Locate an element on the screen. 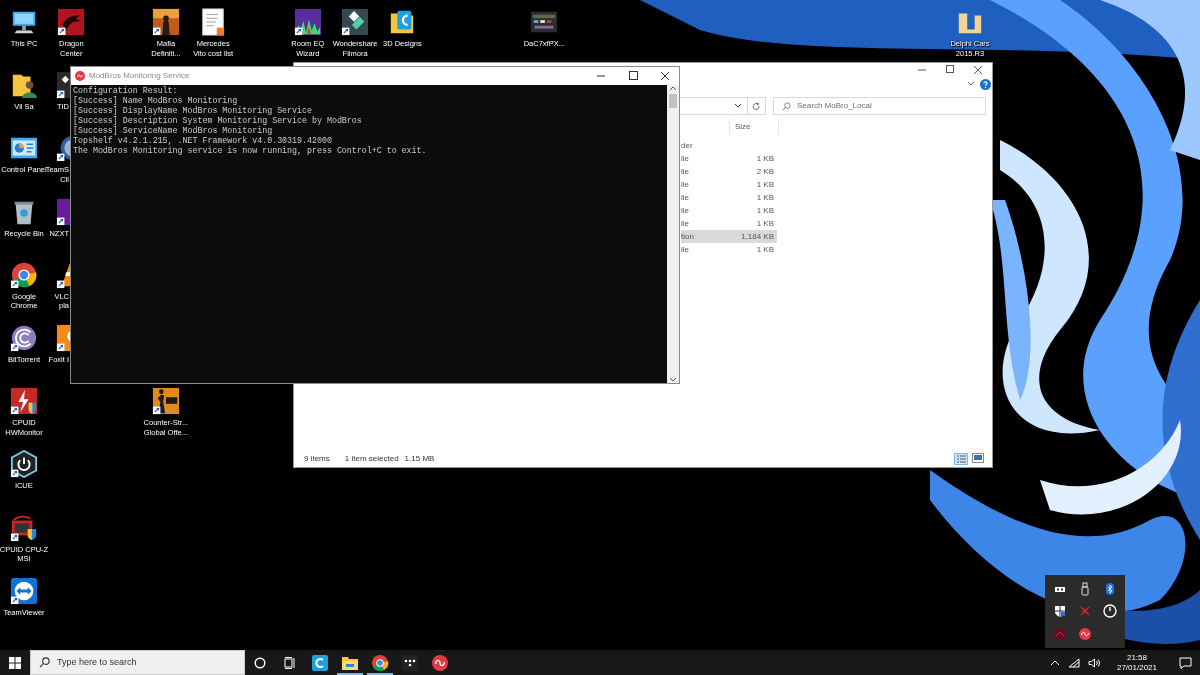  refresh-icon is located at coordinates (756, 106).